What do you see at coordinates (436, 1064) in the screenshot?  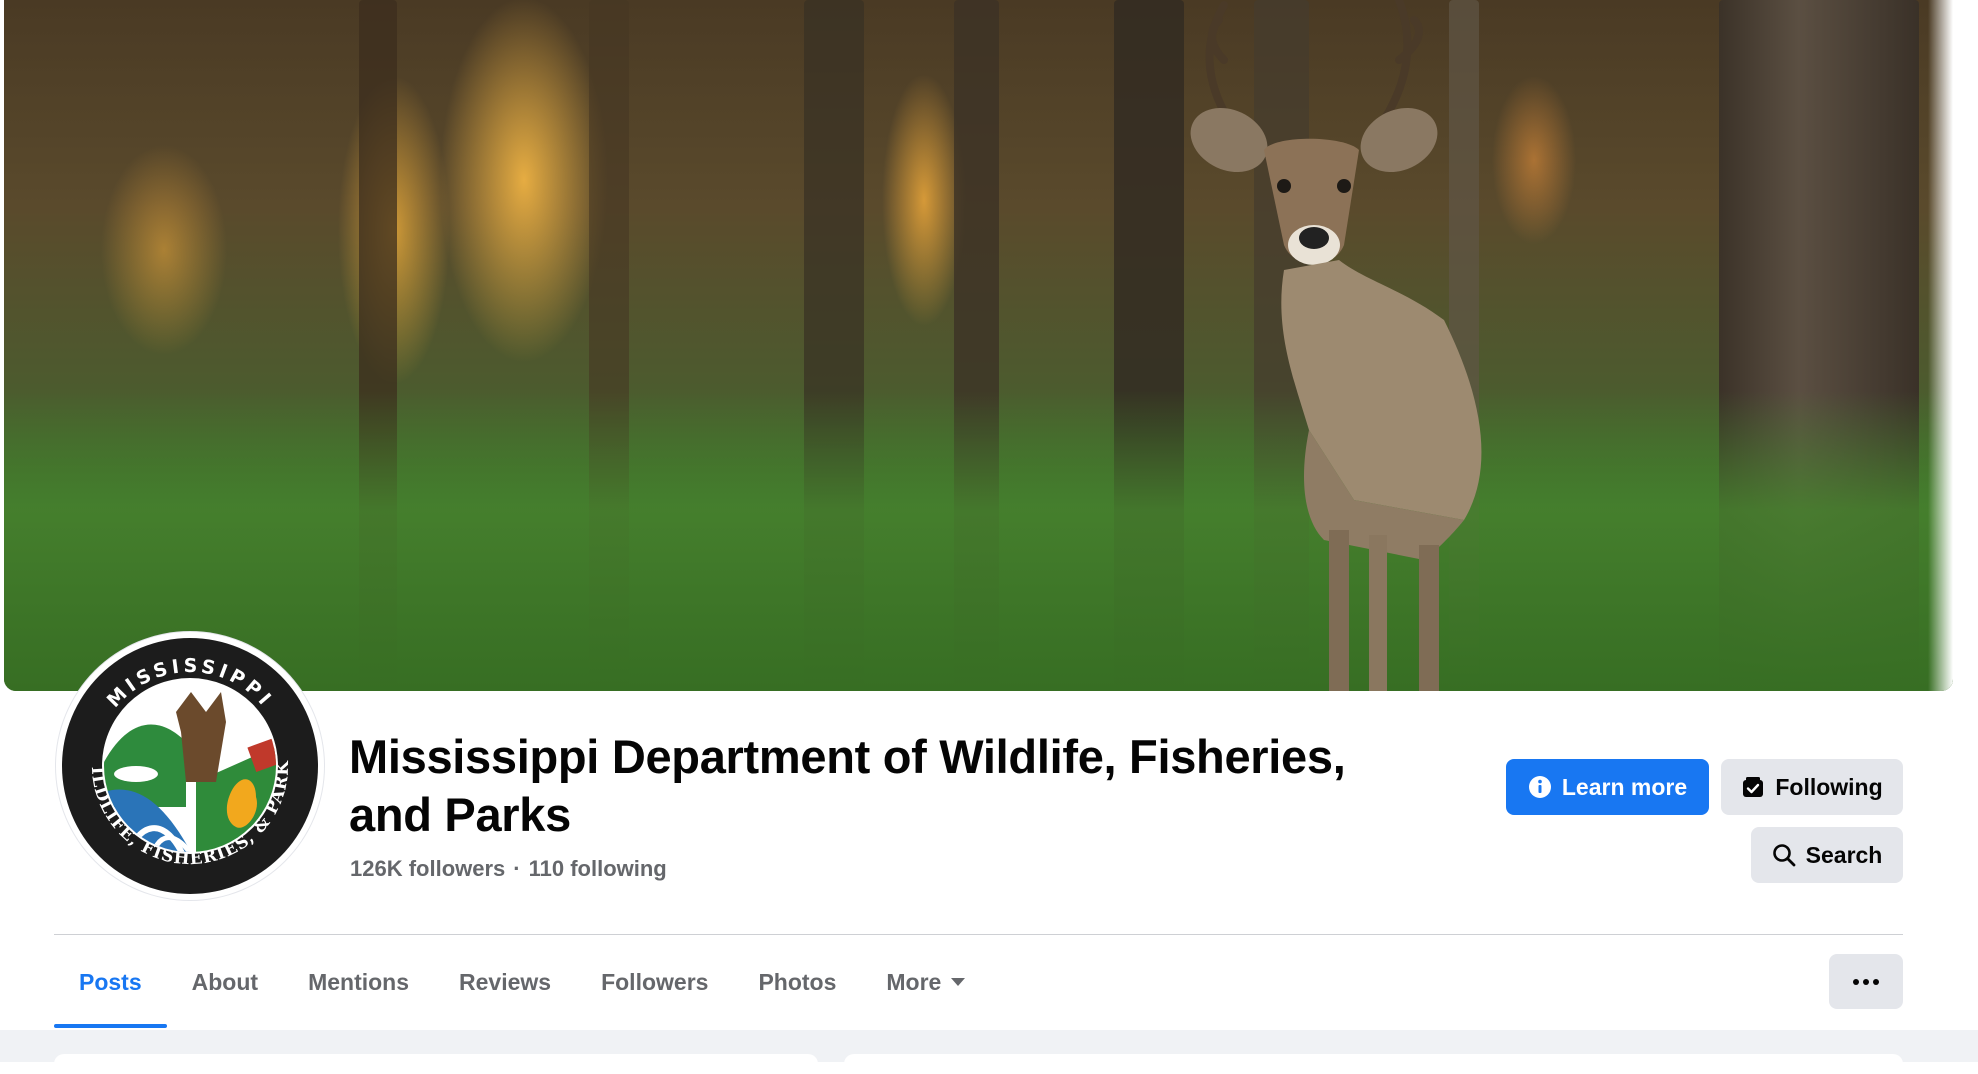 I see `intro-card` at bounding box center [436, 1064].